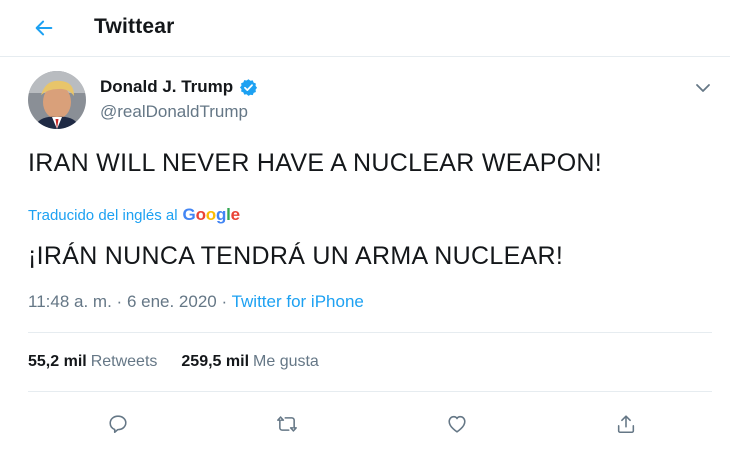 The width and height of the screenshot is (730, 454). Describe the element at coordinates (103, 215) in the screenshot. I see `translated-label: Traducido del inglés al` at that location.